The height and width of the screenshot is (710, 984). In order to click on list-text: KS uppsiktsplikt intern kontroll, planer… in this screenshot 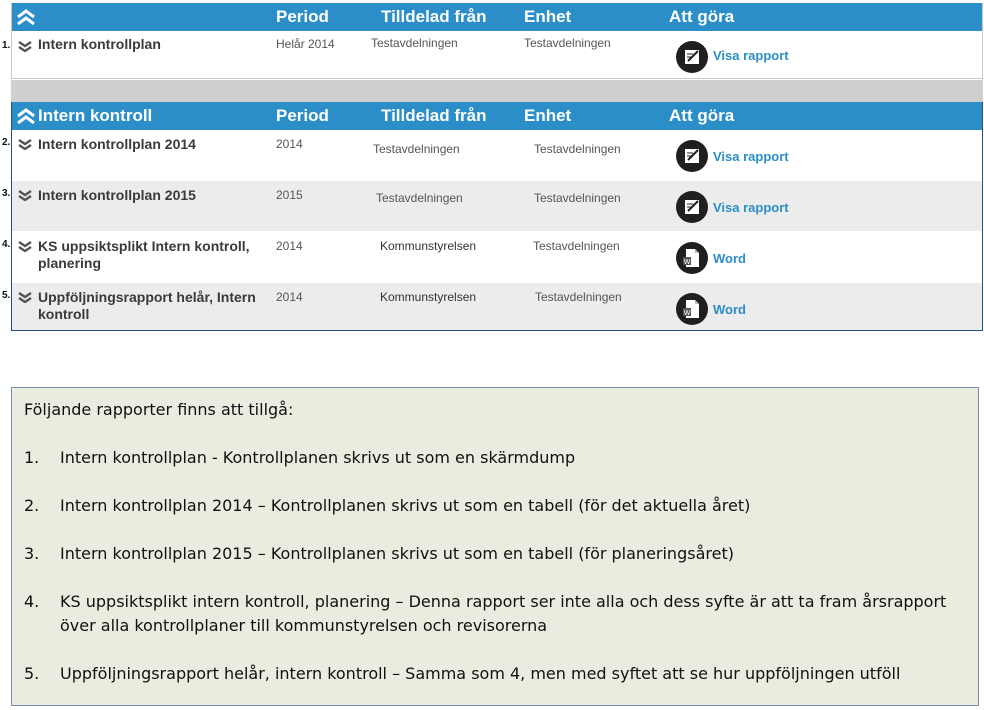, I will do `click(503, 613)`.